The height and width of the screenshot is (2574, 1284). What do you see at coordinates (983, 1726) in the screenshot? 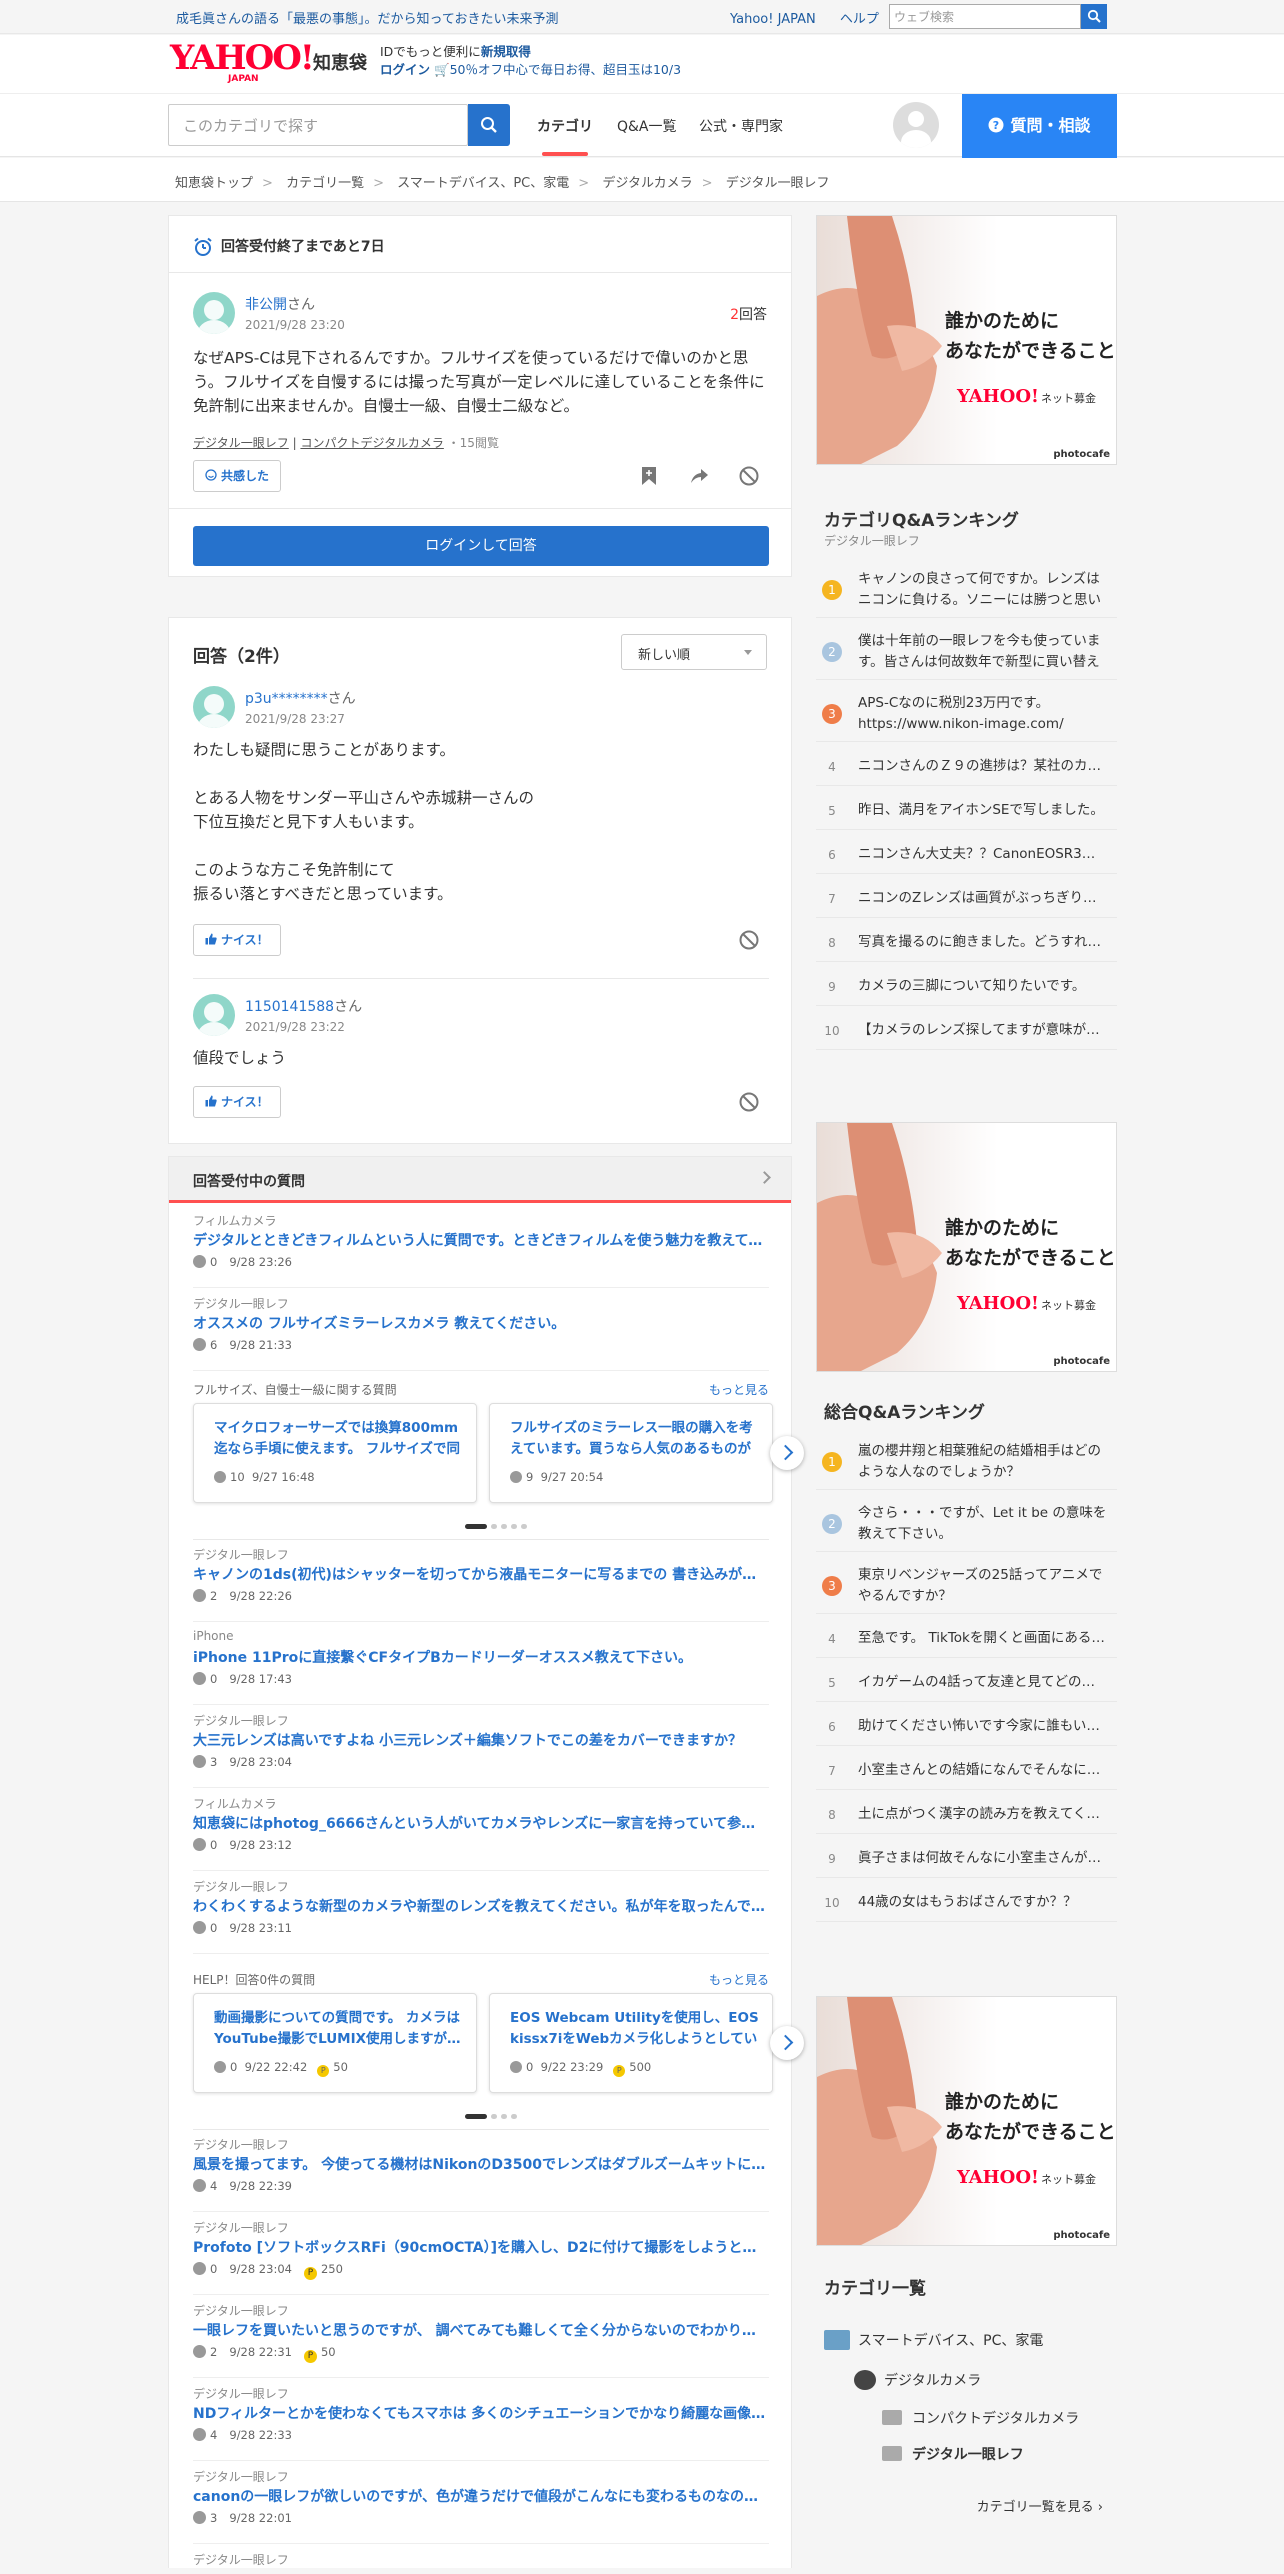
I see `rank-title: 助けてください怖いです今家に誰もいません` at bounding box center [983, 1726].